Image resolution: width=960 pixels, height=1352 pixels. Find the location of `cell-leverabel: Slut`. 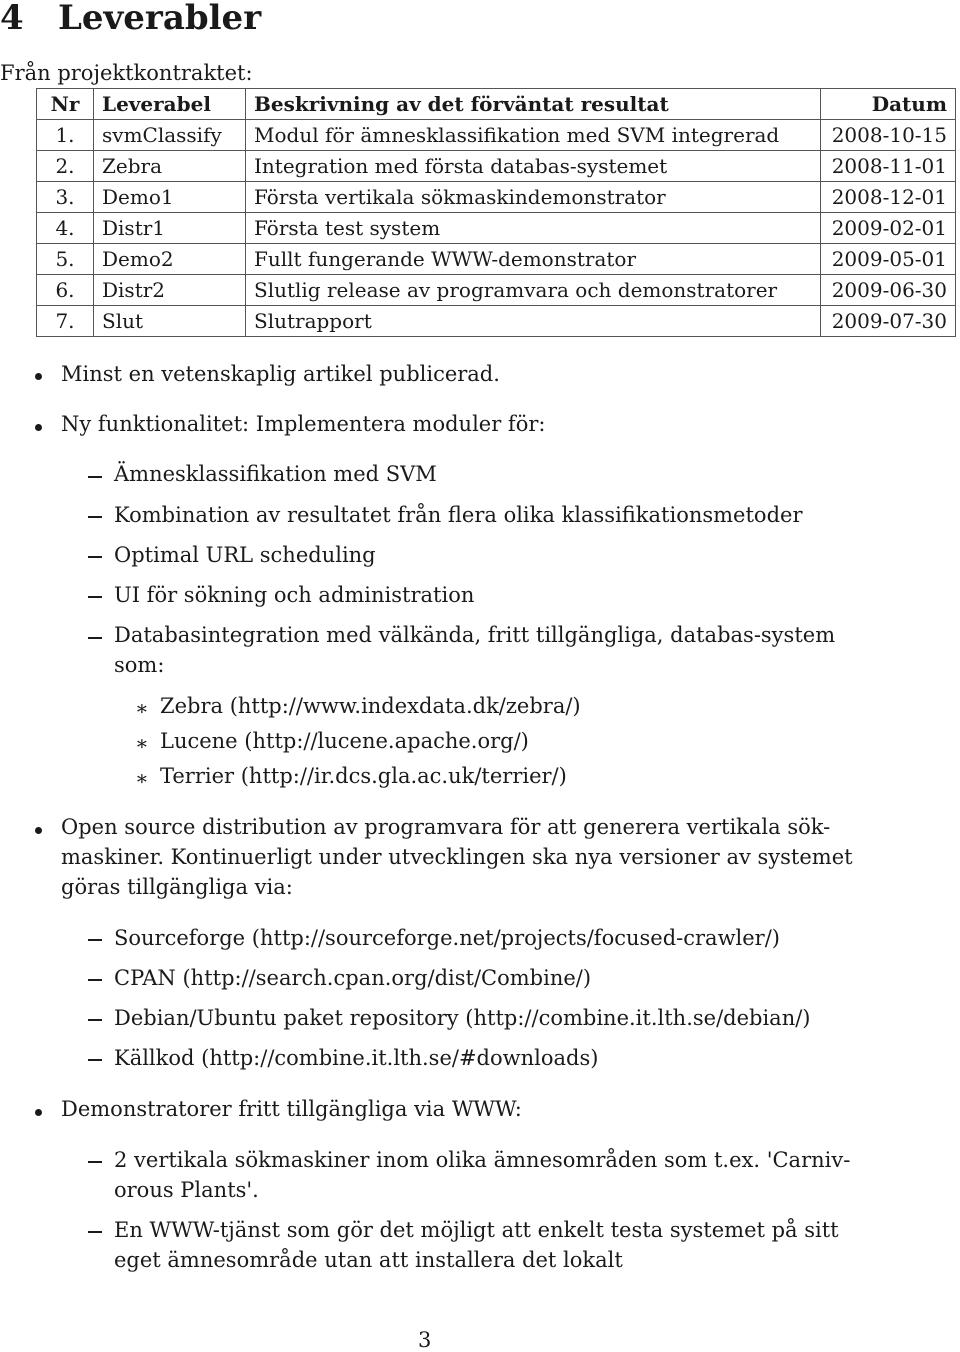

cell-leverabel: Slut is located at coordinates (169, 321).